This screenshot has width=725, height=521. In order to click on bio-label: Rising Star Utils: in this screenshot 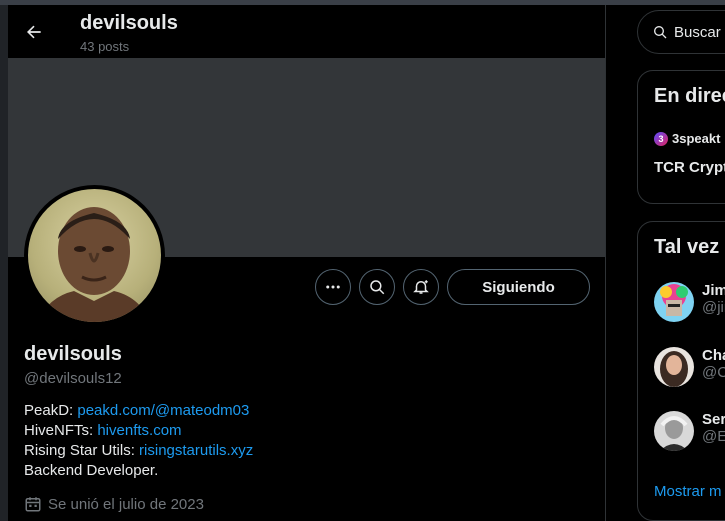, I will do `click(82, 450)`.